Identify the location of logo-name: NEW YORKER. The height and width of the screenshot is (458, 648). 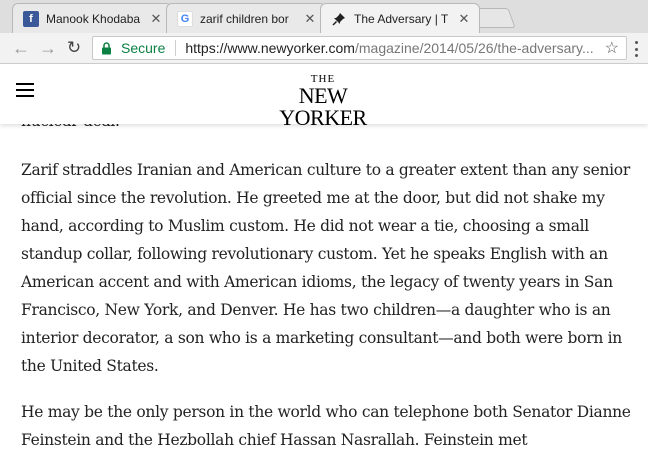
(323, 106).